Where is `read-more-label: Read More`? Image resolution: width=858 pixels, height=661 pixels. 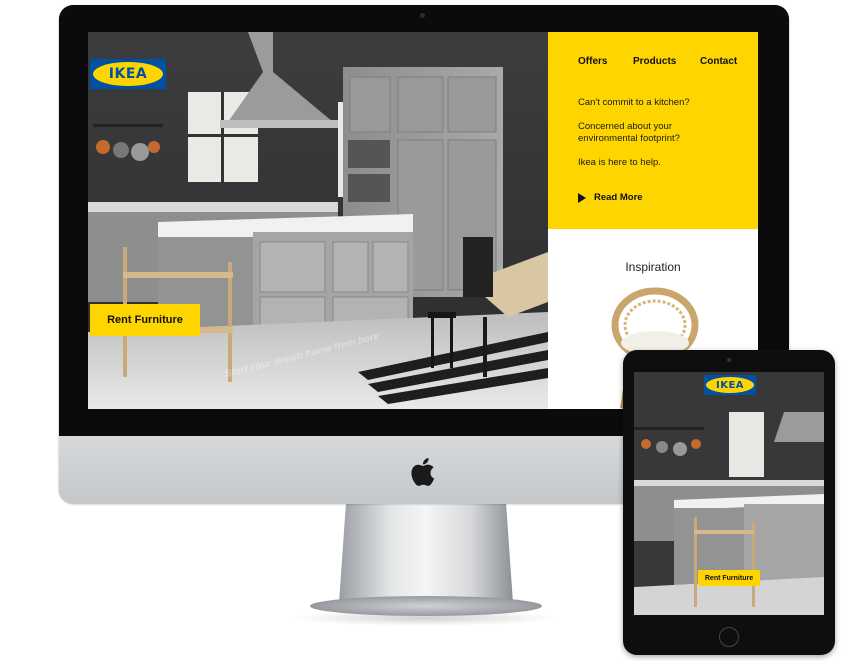
read-more-label: Read More is located at coordinates (618, 197).